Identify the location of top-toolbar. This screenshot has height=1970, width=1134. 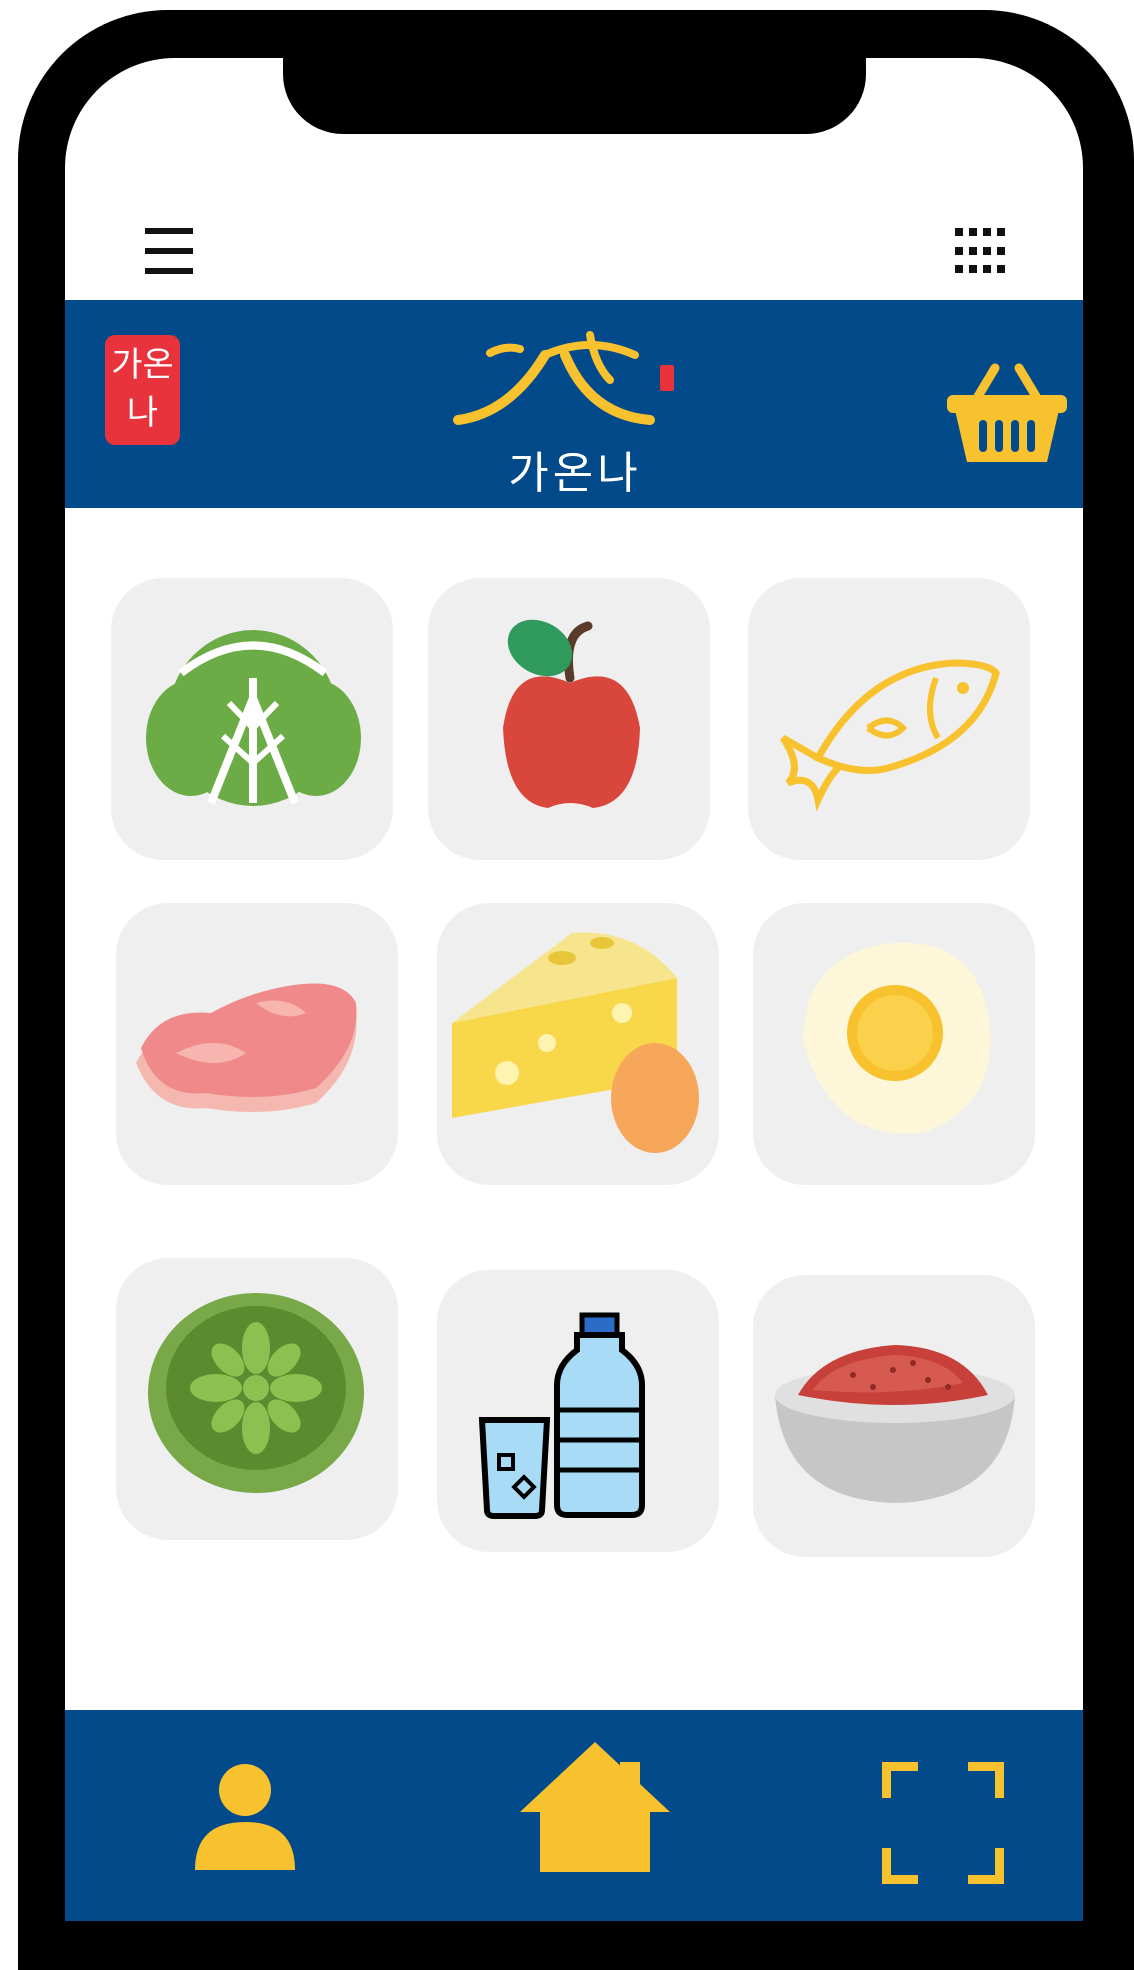
(574, 220).